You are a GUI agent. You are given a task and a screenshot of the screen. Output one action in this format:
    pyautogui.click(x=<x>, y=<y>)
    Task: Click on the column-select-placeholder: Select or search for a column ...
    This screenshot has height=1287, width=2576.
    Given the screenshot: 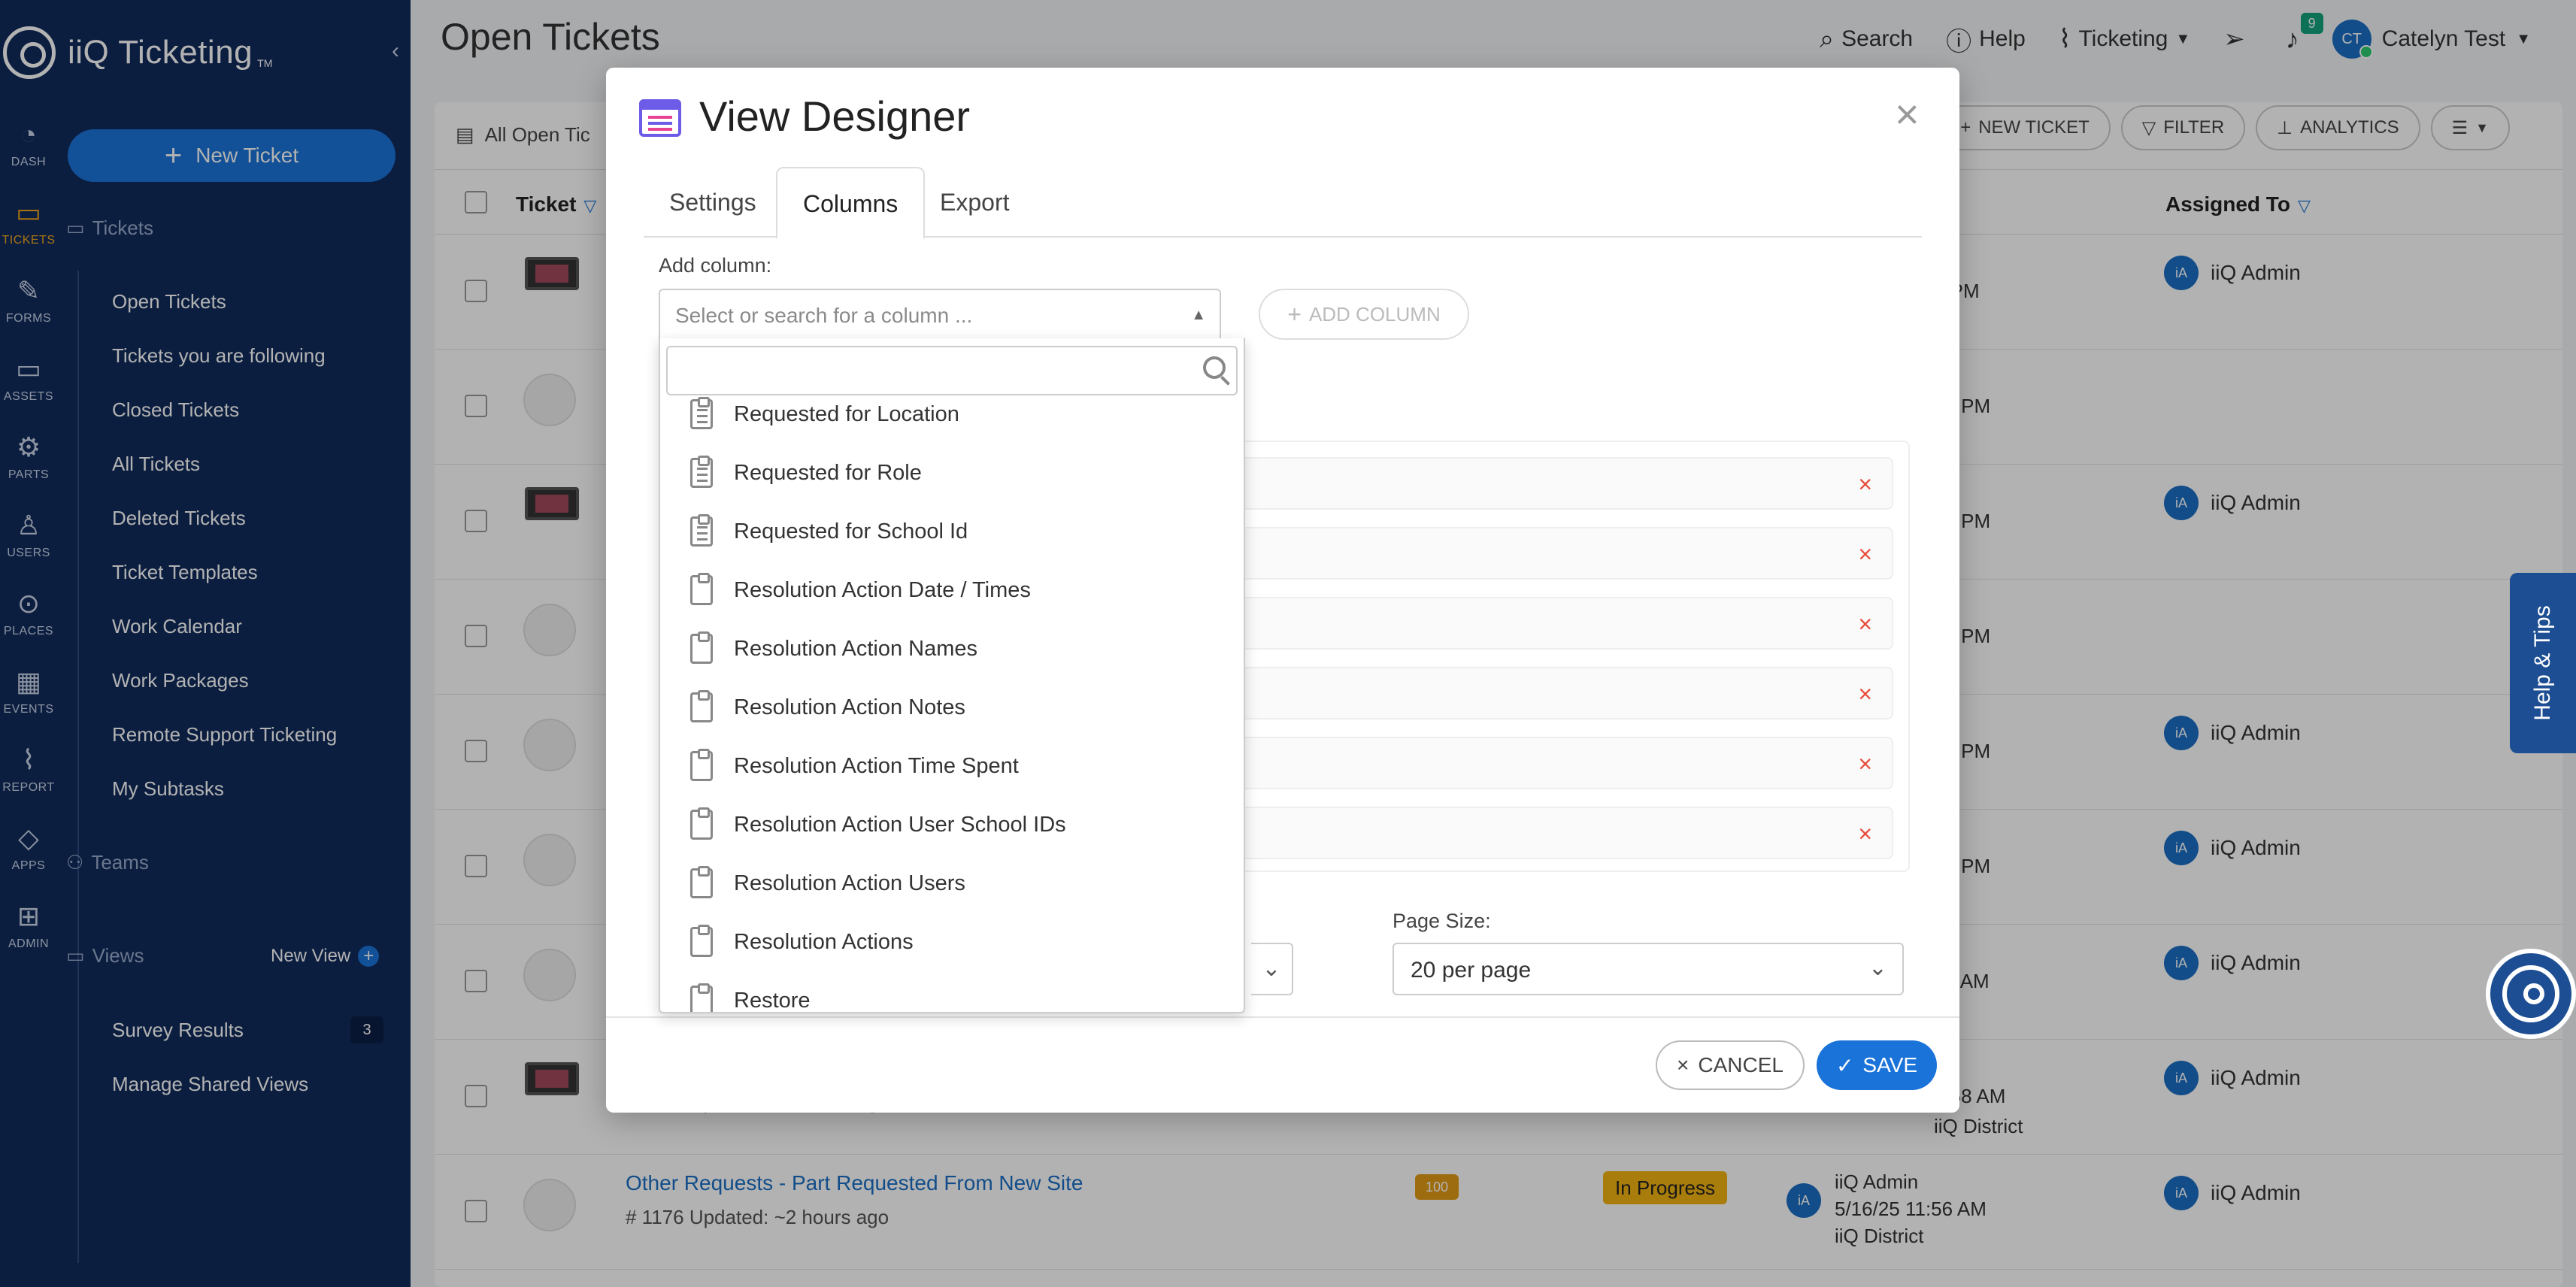 What is the action you would take?
    pyautogui.click(x=824, y=315)
    